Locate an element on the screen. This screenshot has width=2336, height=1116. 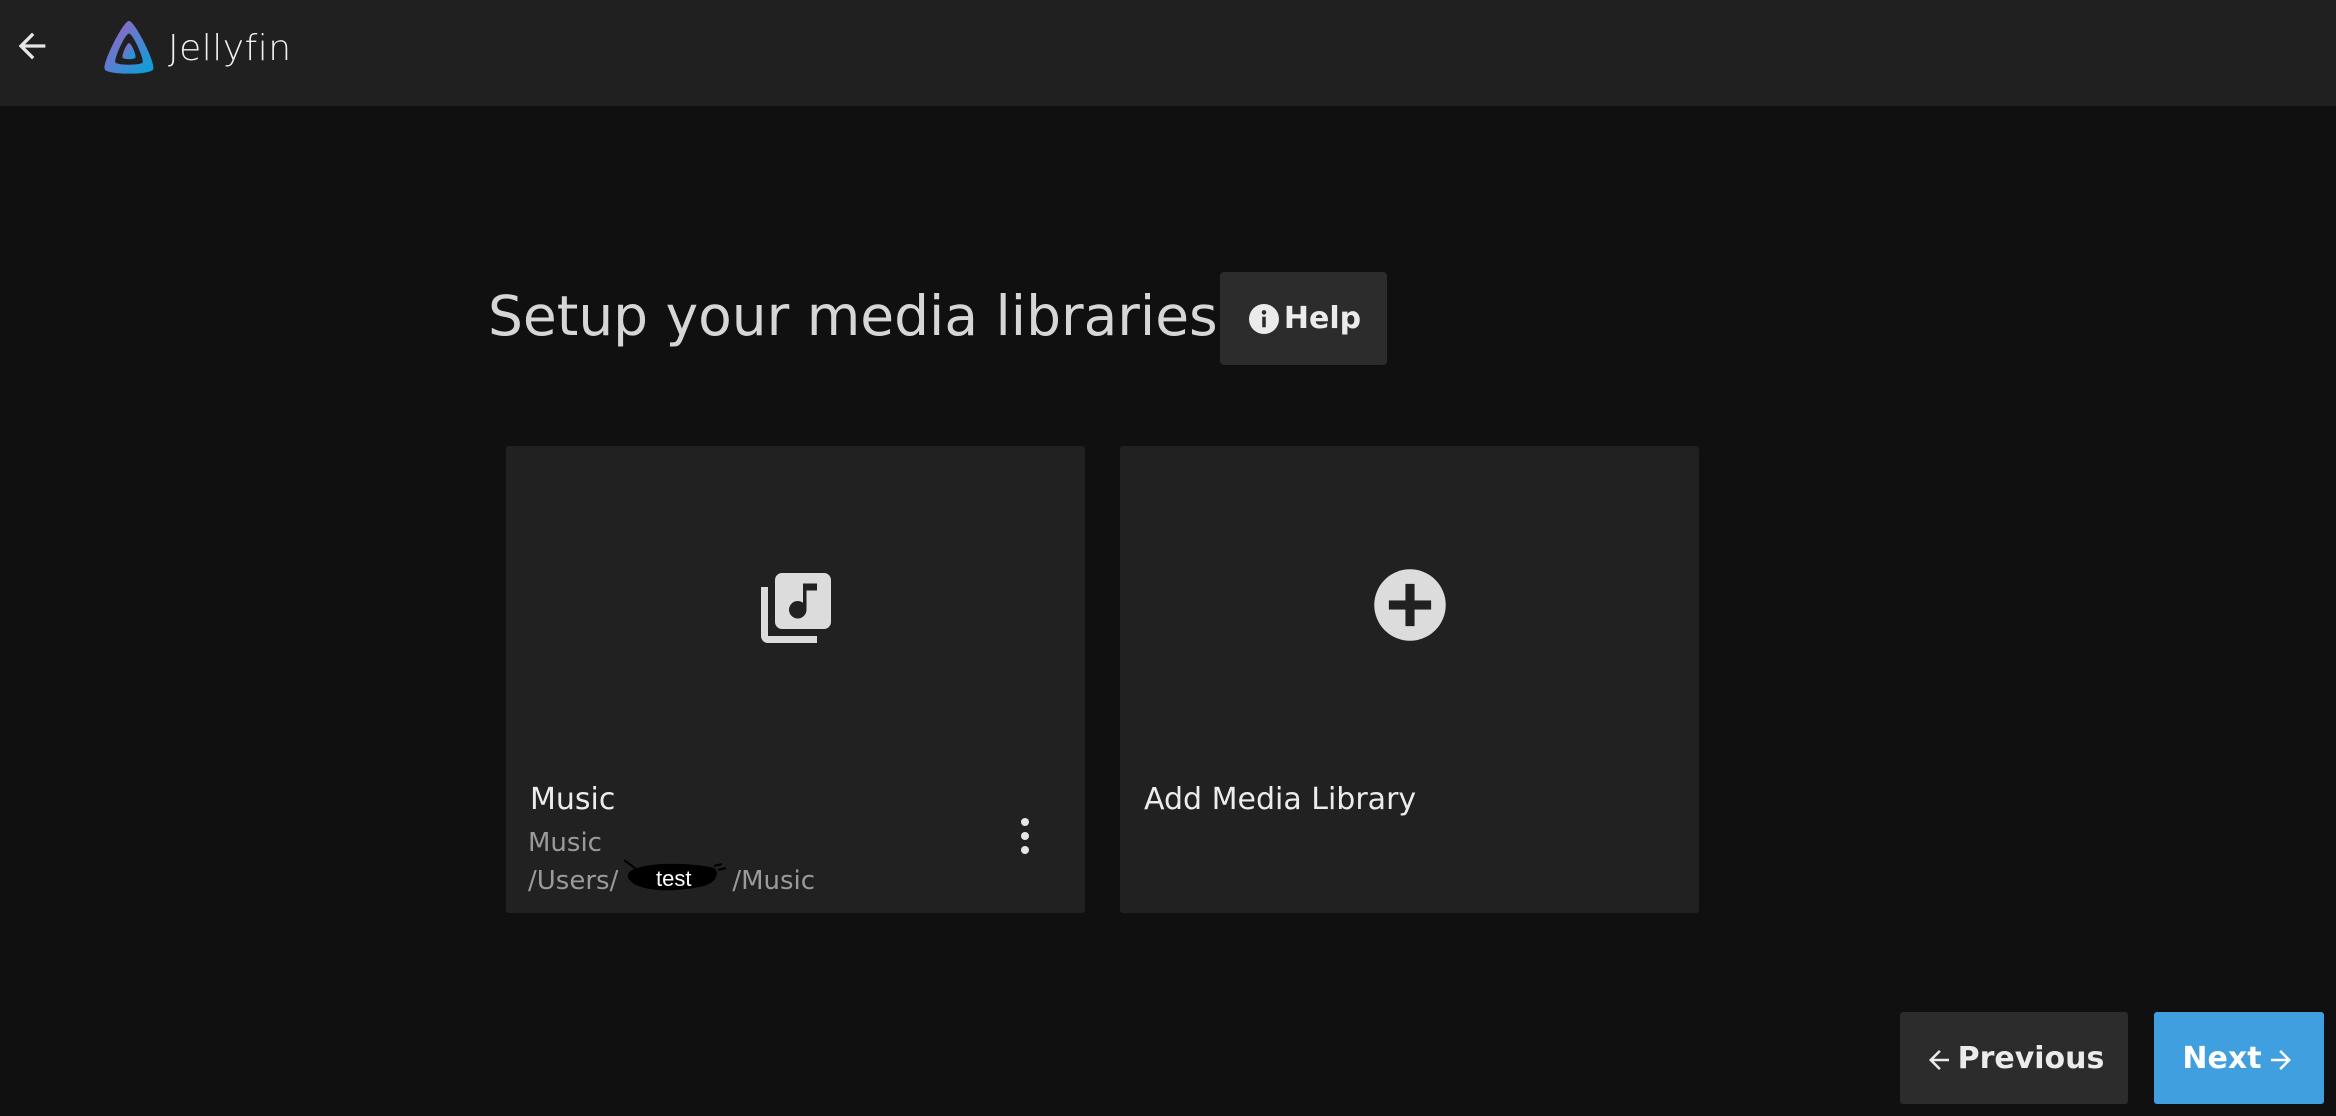
add-circle-icon is located at coordinates (1409, 605).